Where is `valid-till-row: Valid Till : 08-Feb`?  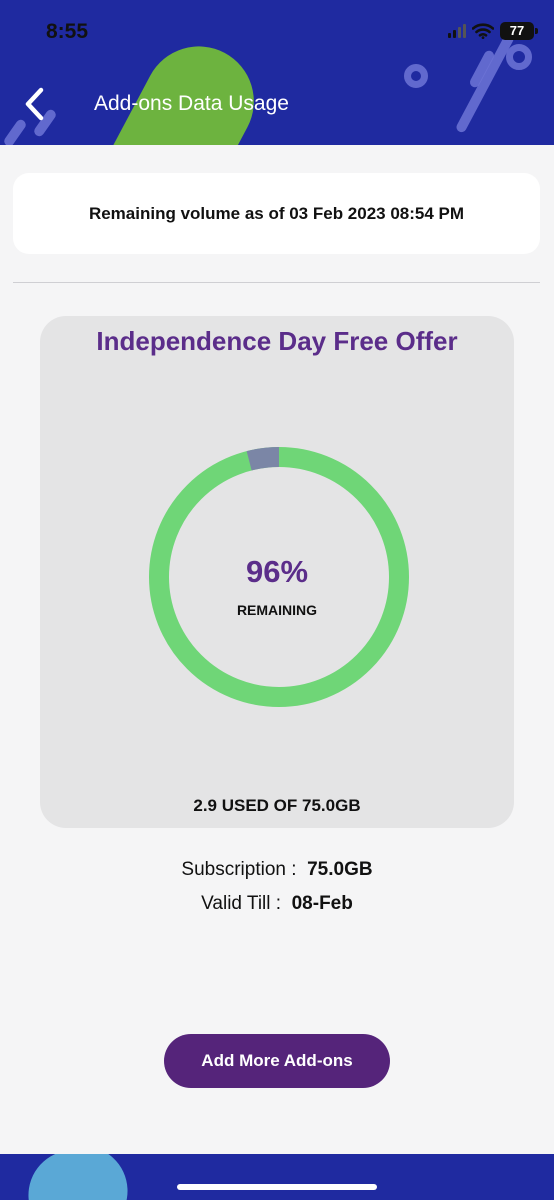 valid-till-row: Valid Till : 08-Feb is located at coordinates (277, 904).